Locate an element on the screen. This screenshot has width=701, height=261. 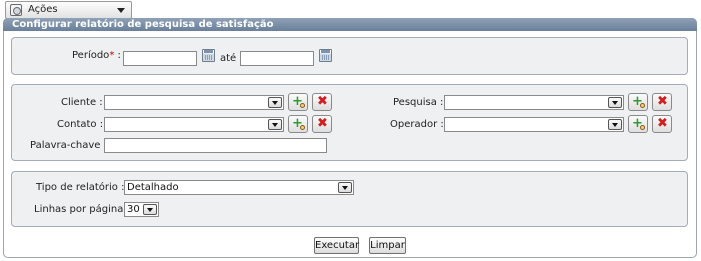
survey-label: Pesquisa : is located at coordinates (418, 102).